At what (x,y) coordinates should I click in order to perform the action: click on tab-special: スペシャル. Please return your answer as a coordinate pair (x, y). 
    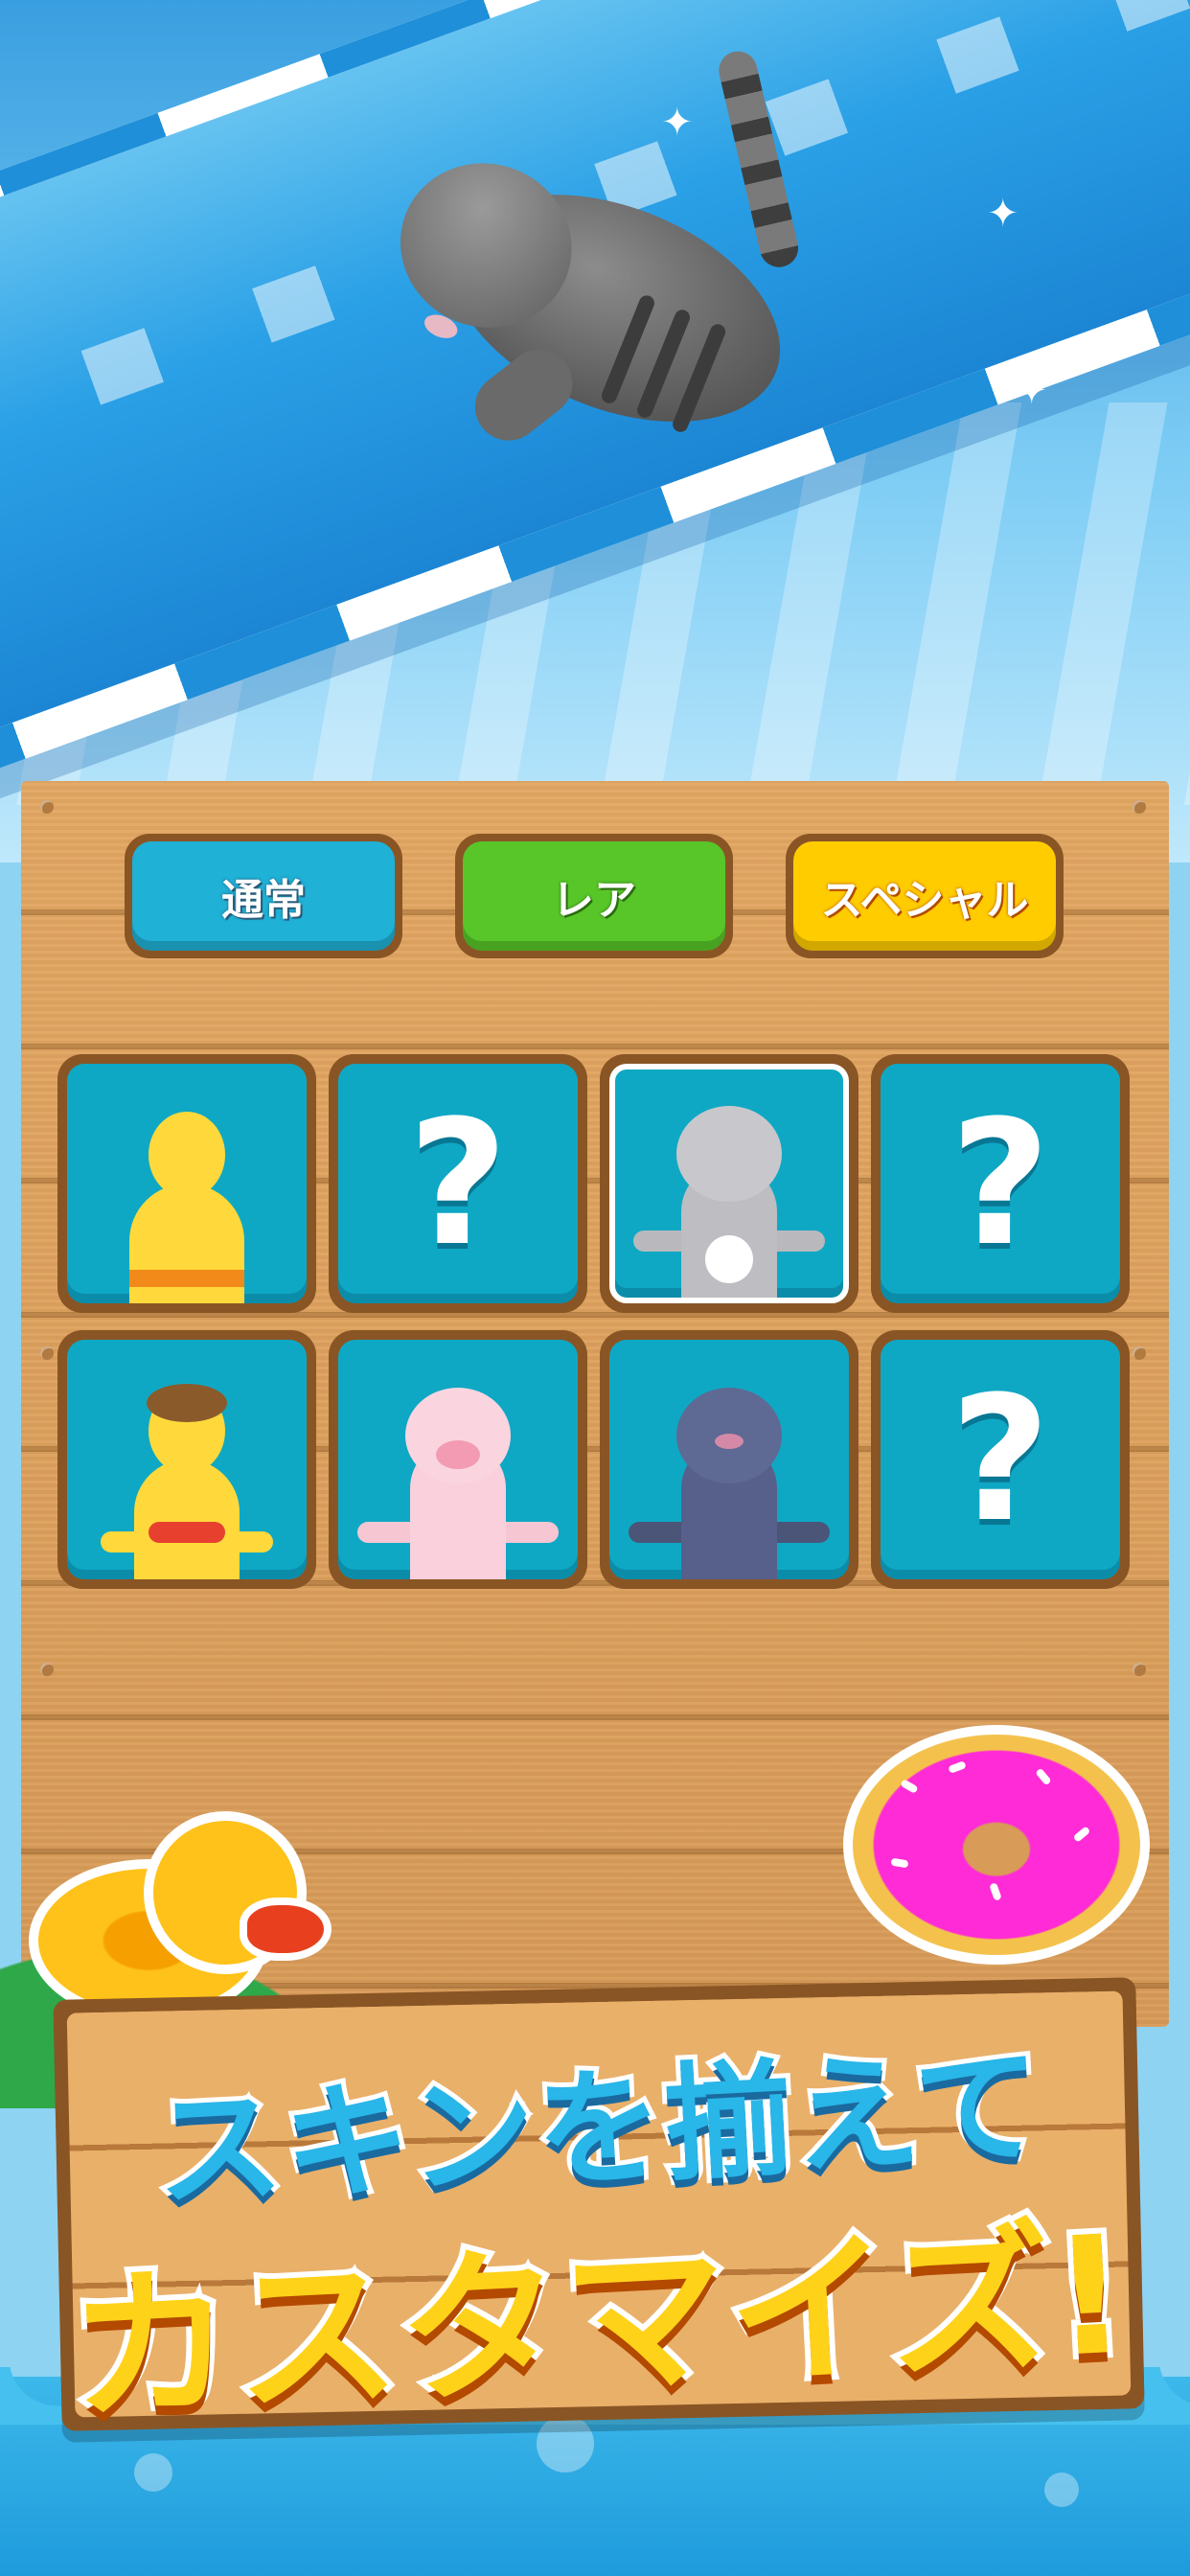
    Looking at the image, I should click on (925, 896).